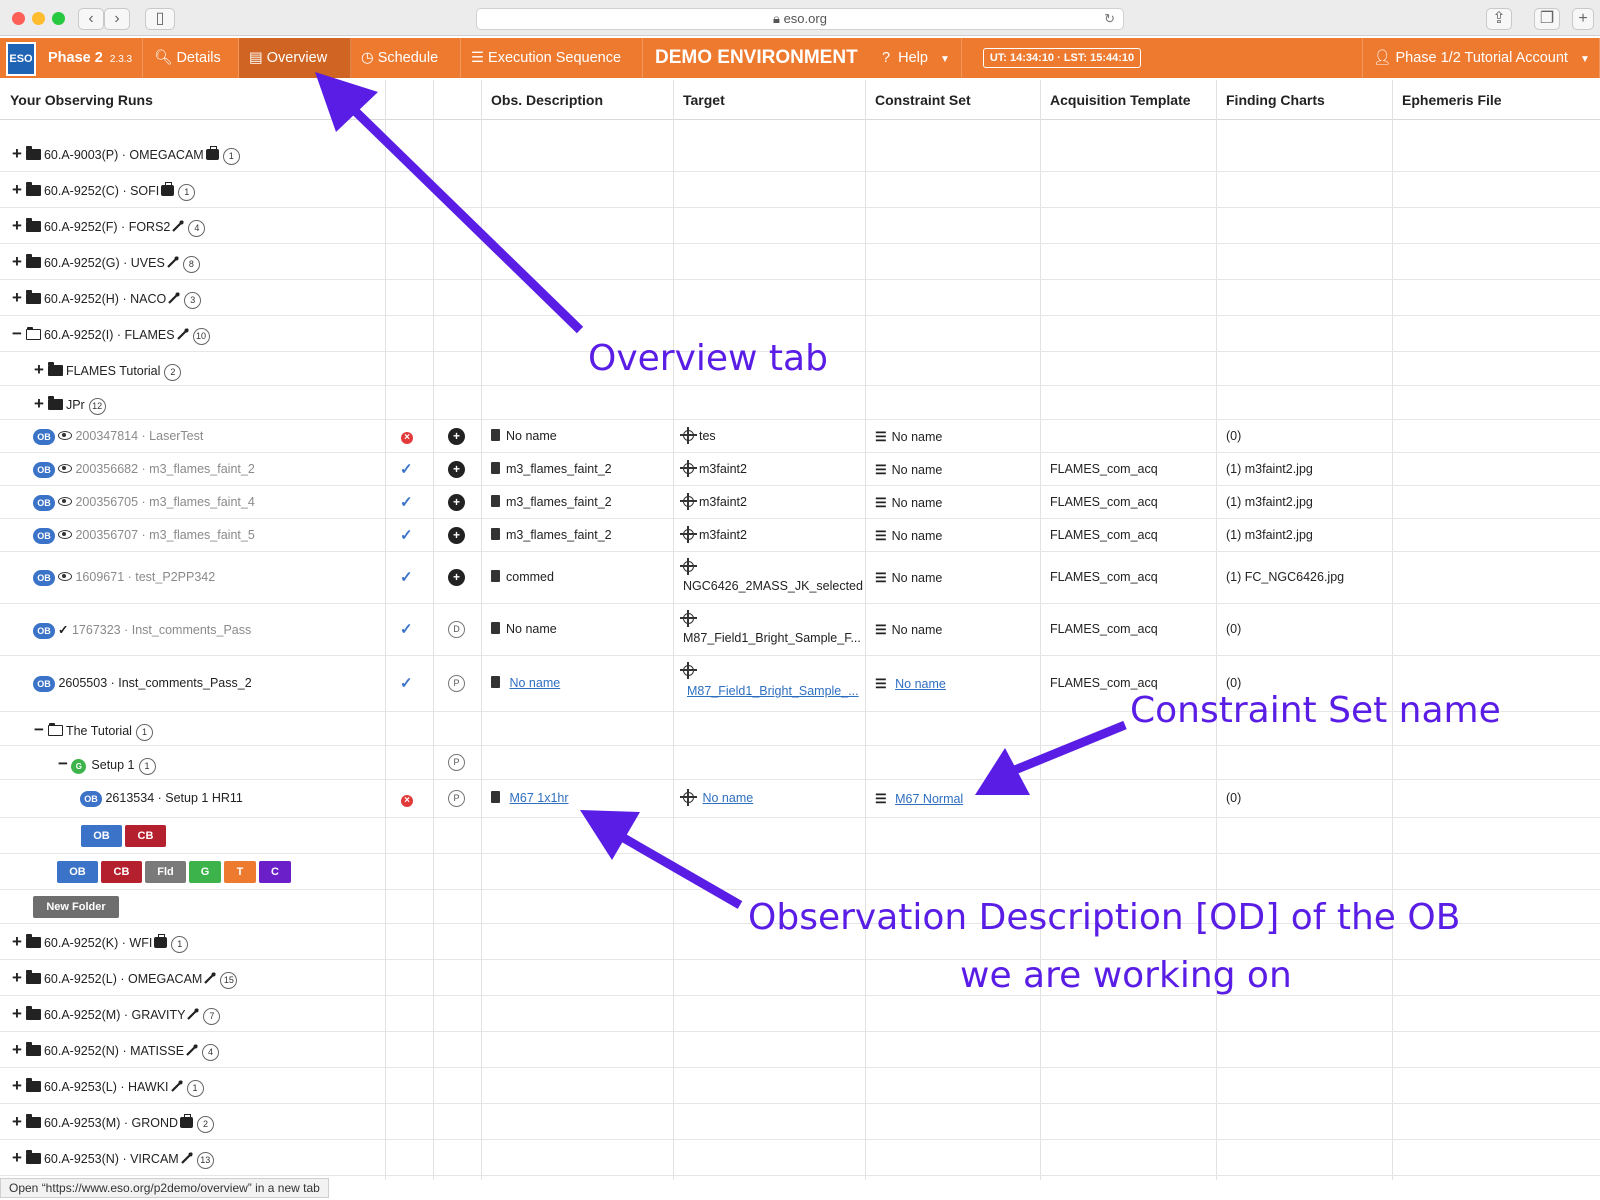 The image size is (1600, 1200). I want to click on back-icon: ‹, so click(91, 19).